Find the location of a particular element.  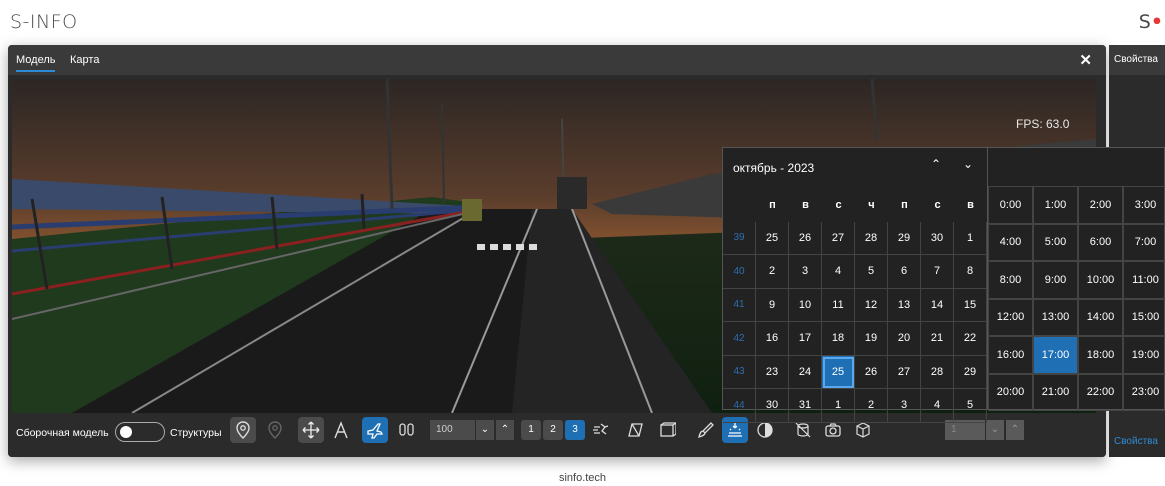

paint-brush-icon is located at coordinates (705, 430).